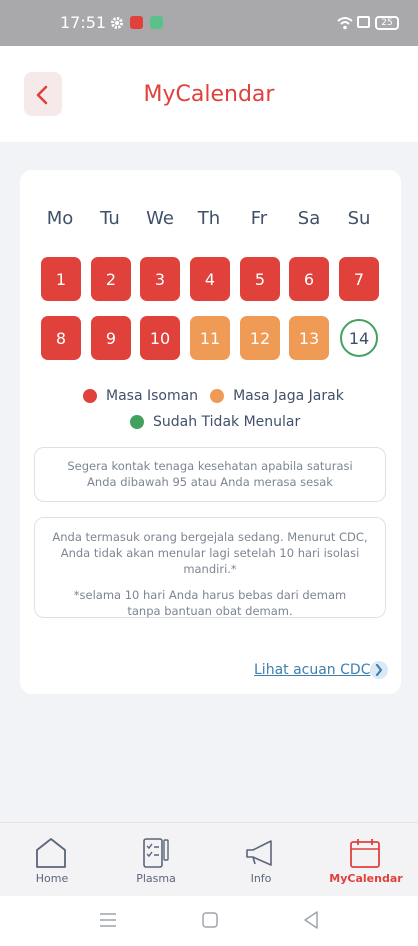 This screenshot has height=946, width=418. I want to click on legend-label-tidak-menular: Sudah Tidak Menular, so click(227, 422).